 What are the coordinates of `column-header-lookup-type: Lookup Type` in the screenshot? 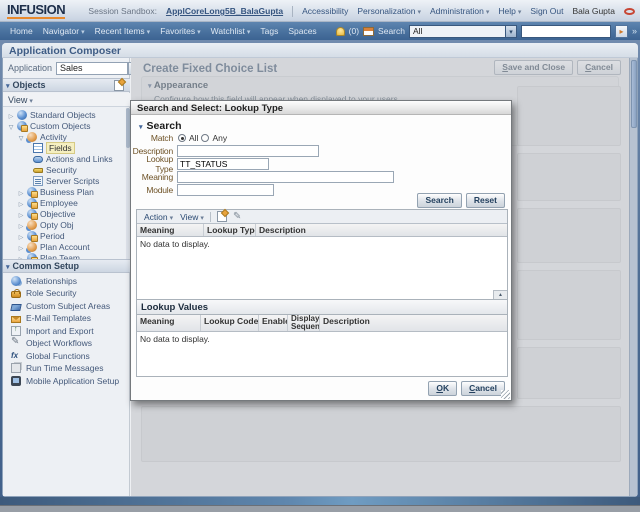 It's located at (230, 230).